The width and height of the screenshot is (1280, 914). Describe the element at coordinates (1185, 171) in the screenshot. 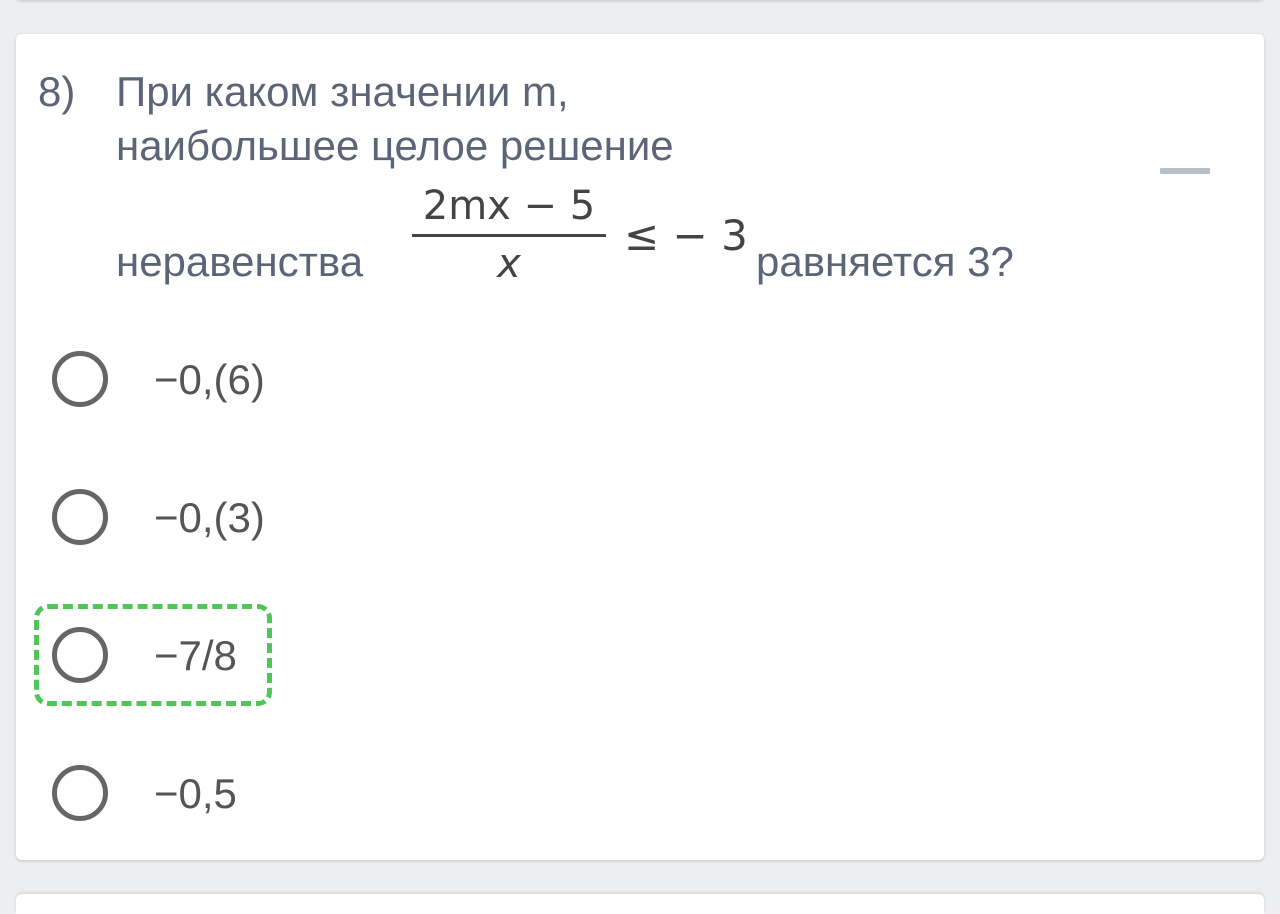

I see `minus-icon` at that location.